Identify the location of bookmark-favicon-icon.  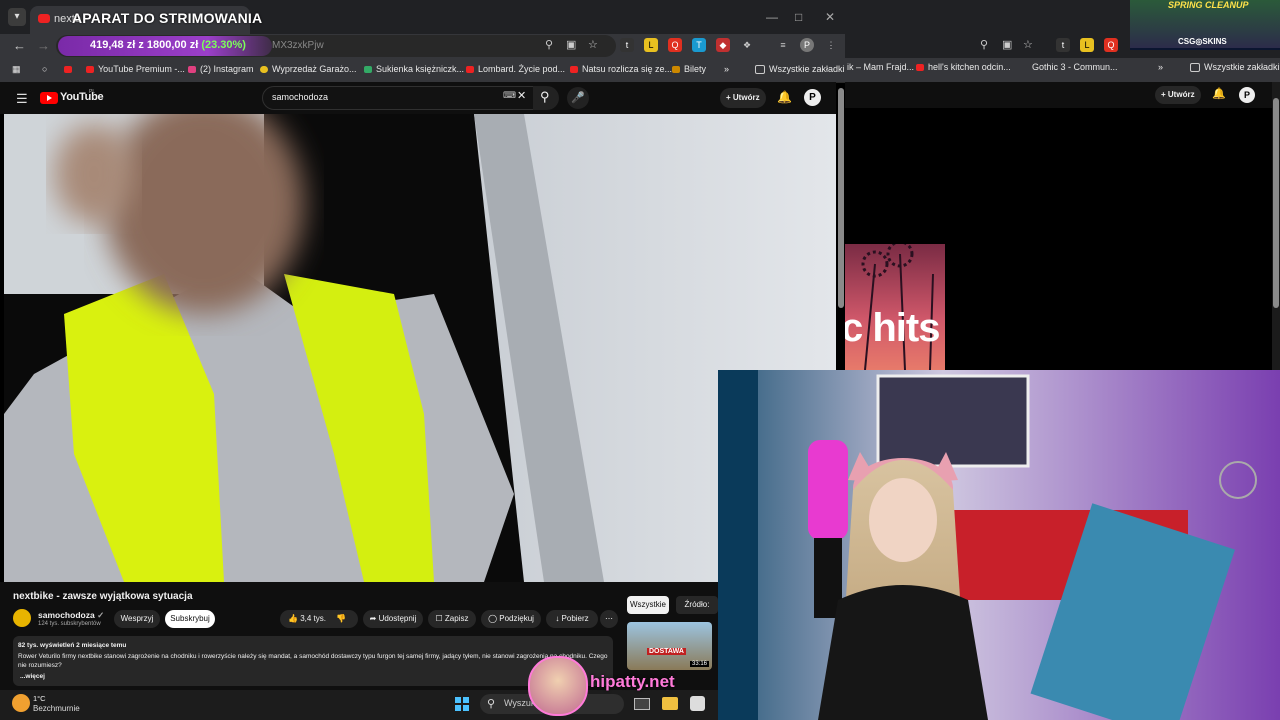
(368, 70).